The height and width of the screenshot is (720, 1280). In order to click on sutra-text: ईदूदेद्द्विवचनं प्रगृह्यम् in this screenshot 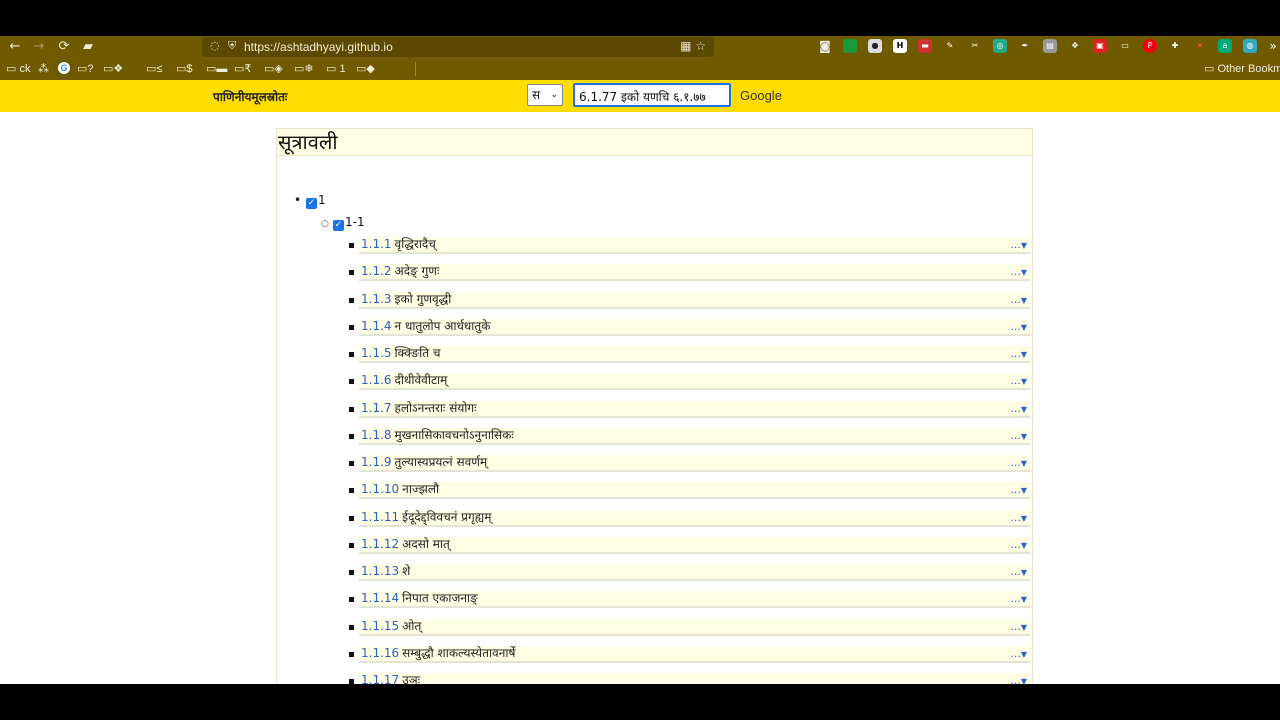, I will do `click(447, 516)`.